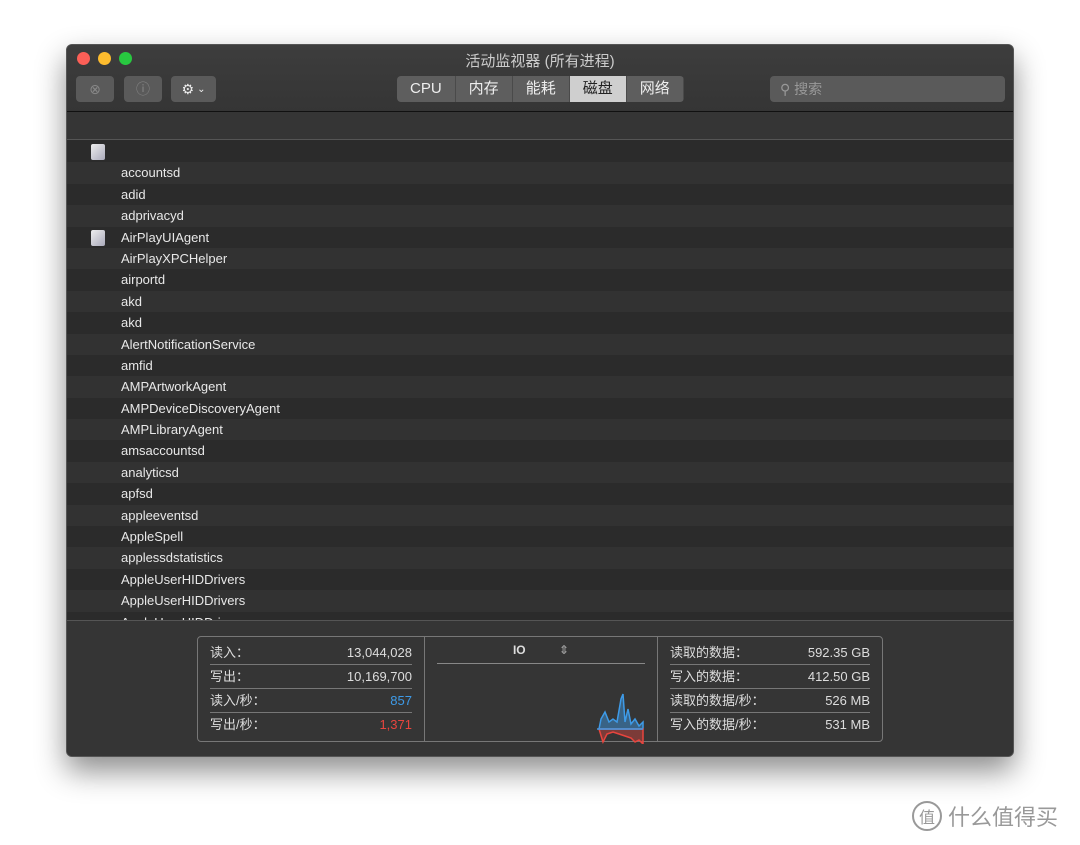  I want to click on process-row: airportd, so click(540, 280).